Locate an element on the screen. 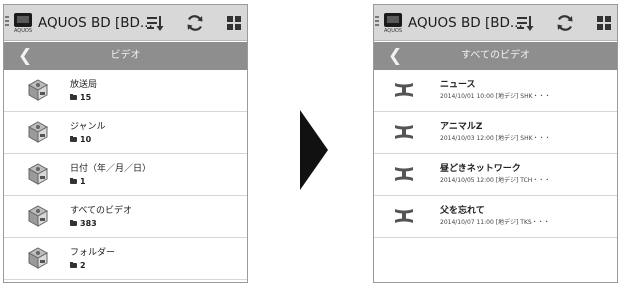 The height and width of the screenshot is (285, 619). video-title: 昼どきネットワーク is located at coordinates (480, 169).